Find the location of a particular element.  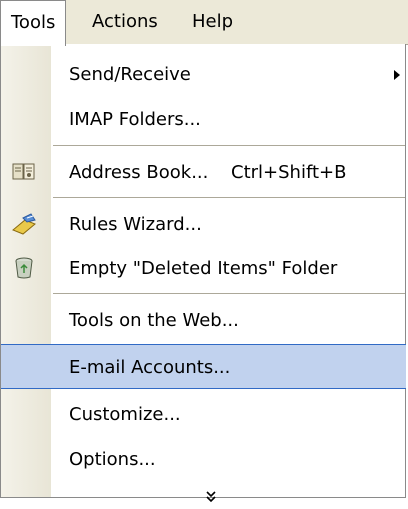

menu-item-address-book: Address Book... Ctrl+Shift+B is located at coordinates (203, 172).